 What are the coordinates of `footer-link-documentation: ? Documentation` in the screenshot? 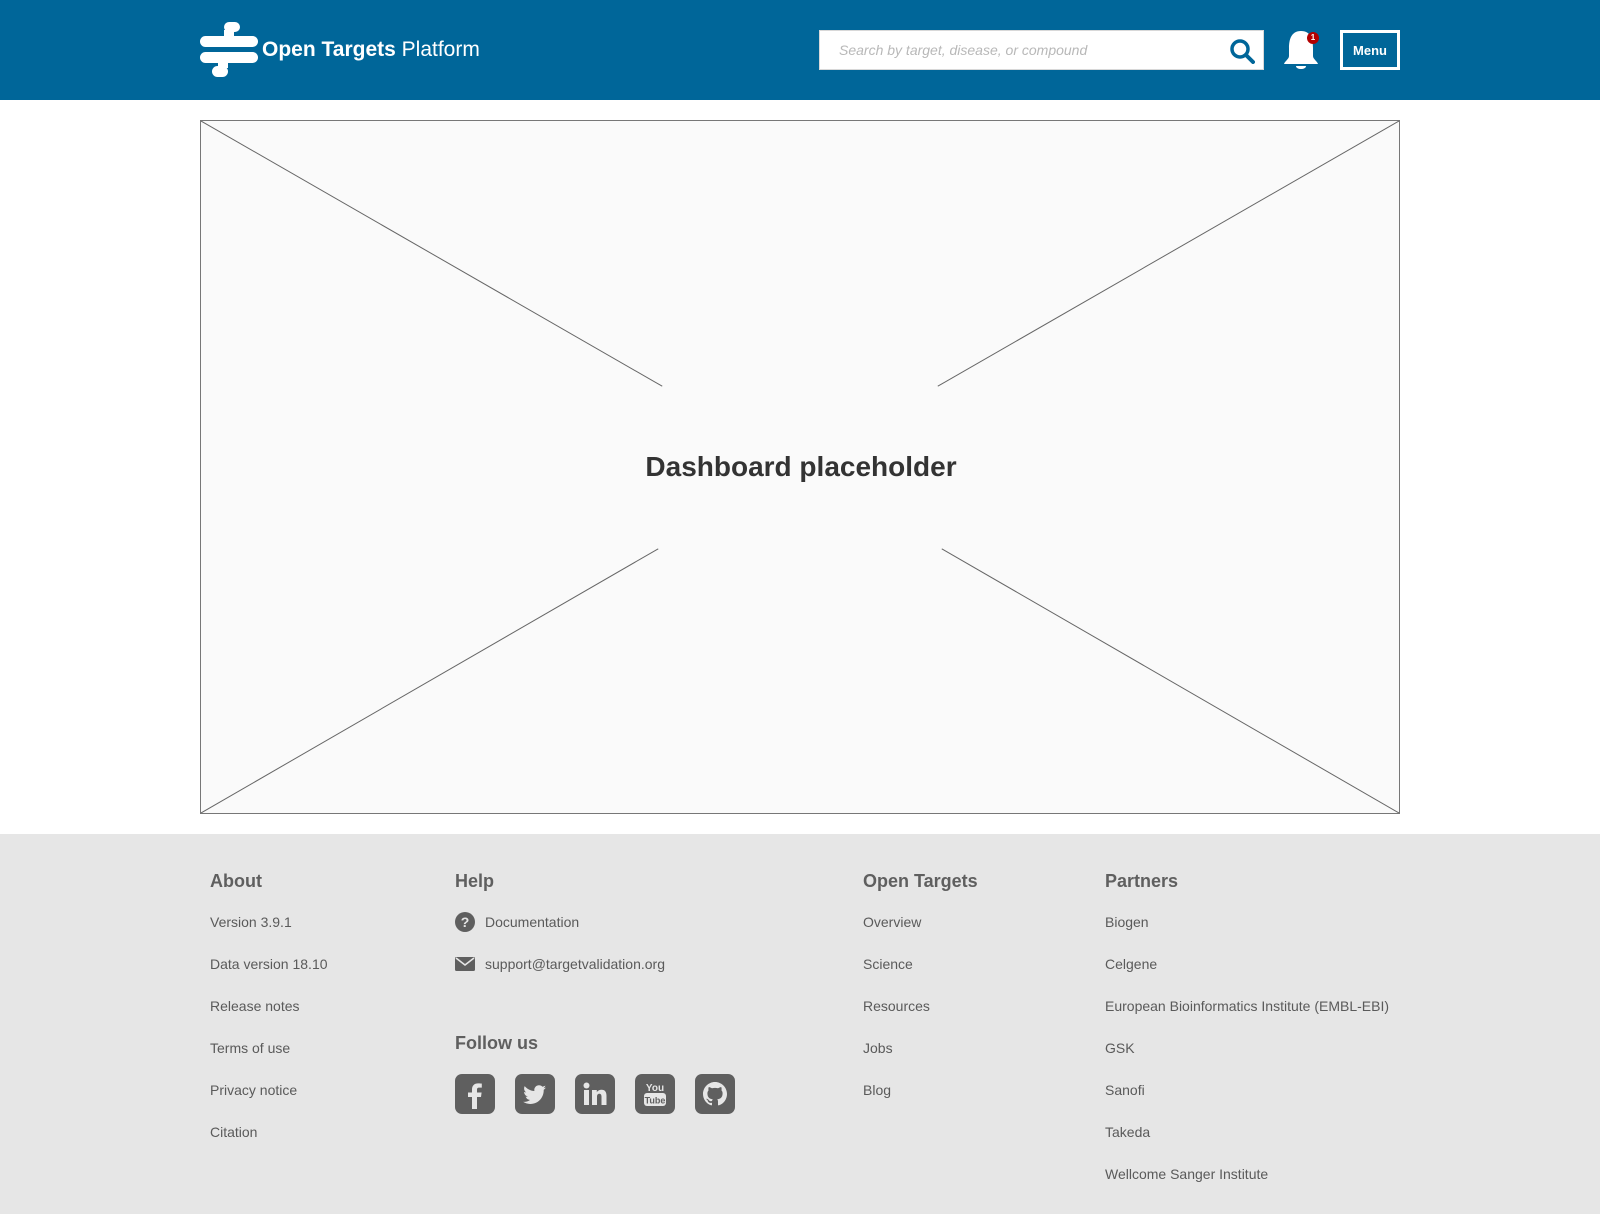 It's located at (517, 922).